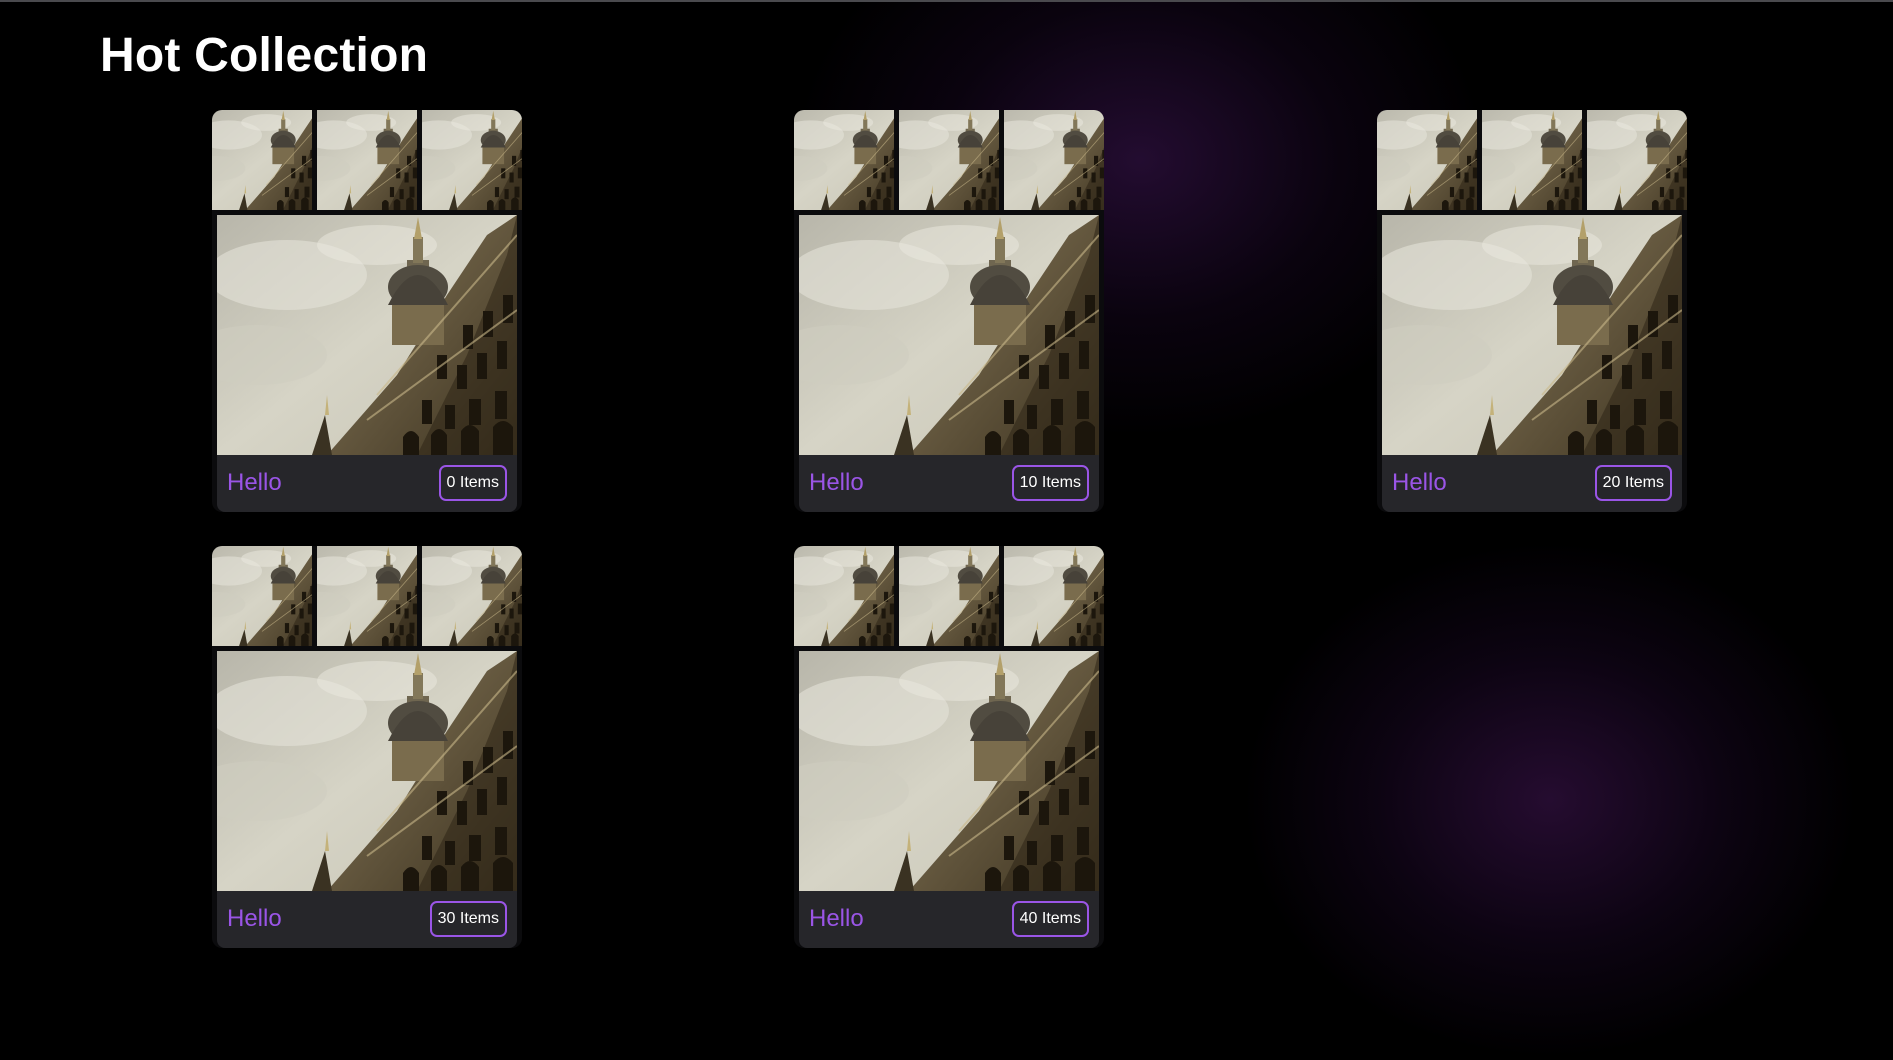 This screenshot has height=1060, width=1893. Describe the element at coordinates (367, 483) in the screenshot. I see `card-footer: Hello 0 Items` at that location.